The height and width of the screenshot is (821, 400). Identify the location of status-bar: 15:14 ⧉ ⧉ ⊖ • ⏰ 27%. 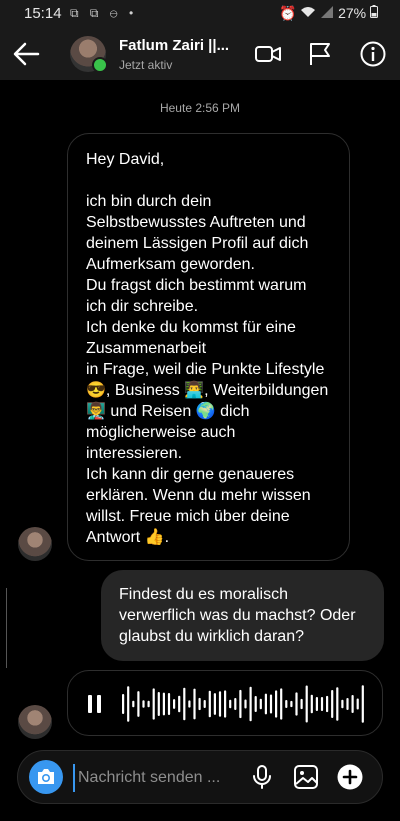
(200, 14).